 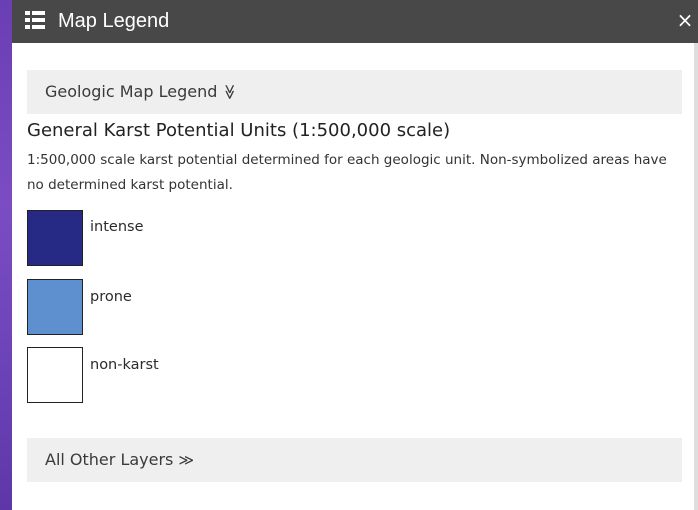 I want to click on all-other-layers-toggle: All Other Layers ≫, so click(x=354, y=460).